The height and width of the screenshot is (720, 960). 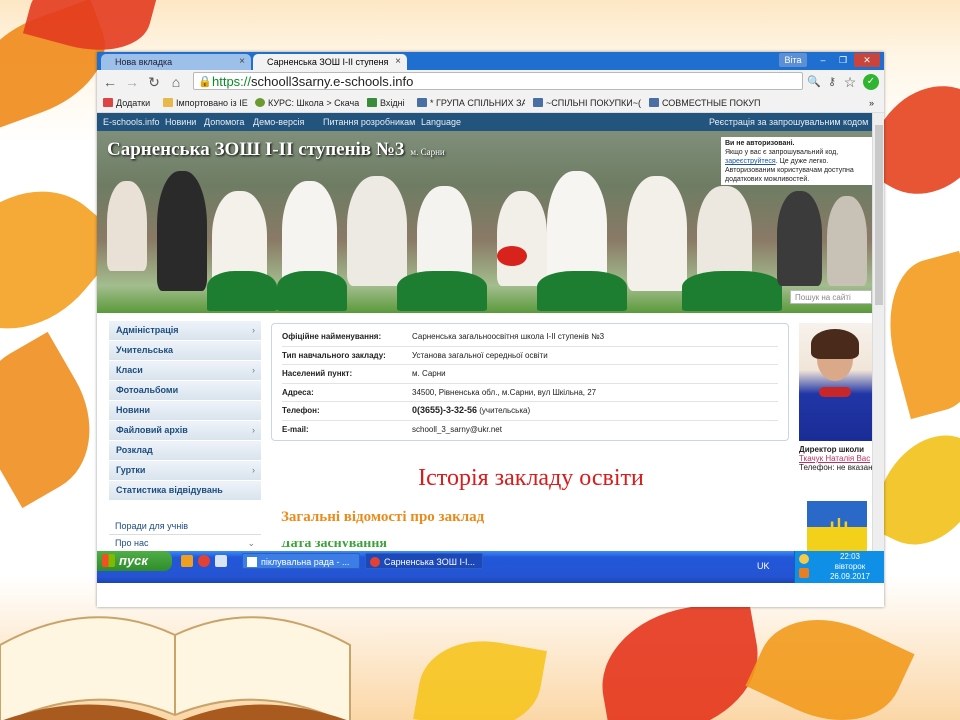 I want to click on nav-help: Допомога, so click(x=224, y=122).